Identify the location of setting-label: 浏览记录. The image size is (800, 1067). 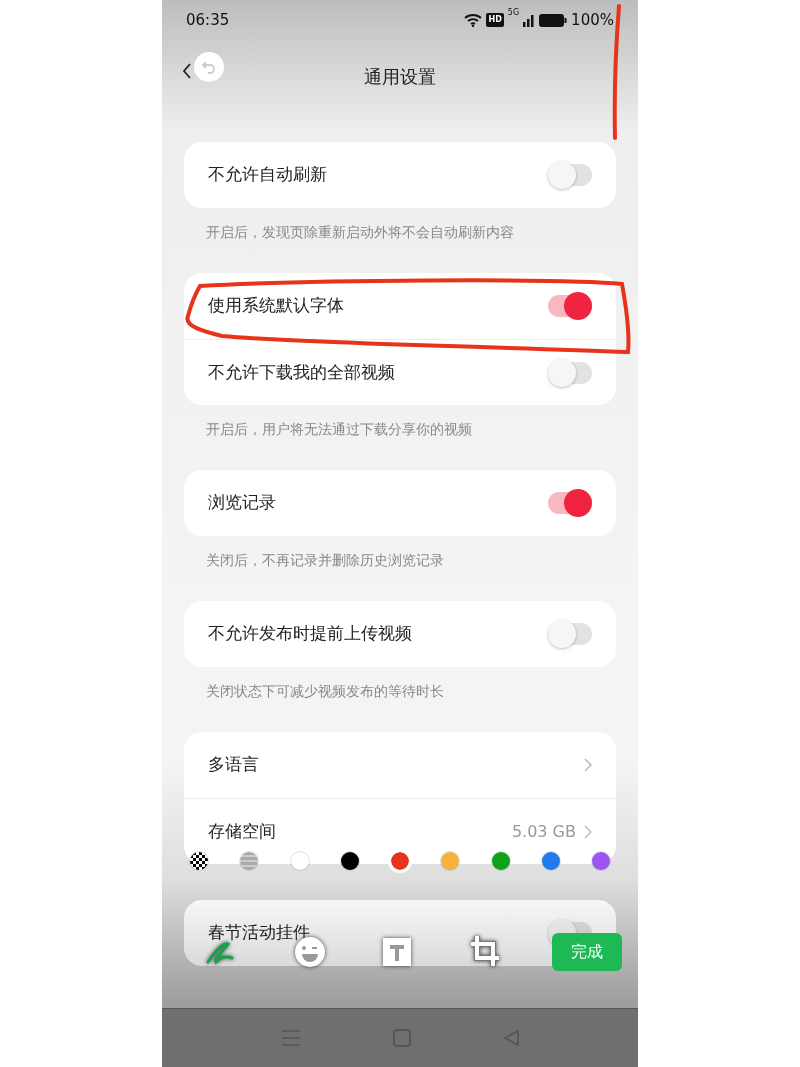
(242, 503).